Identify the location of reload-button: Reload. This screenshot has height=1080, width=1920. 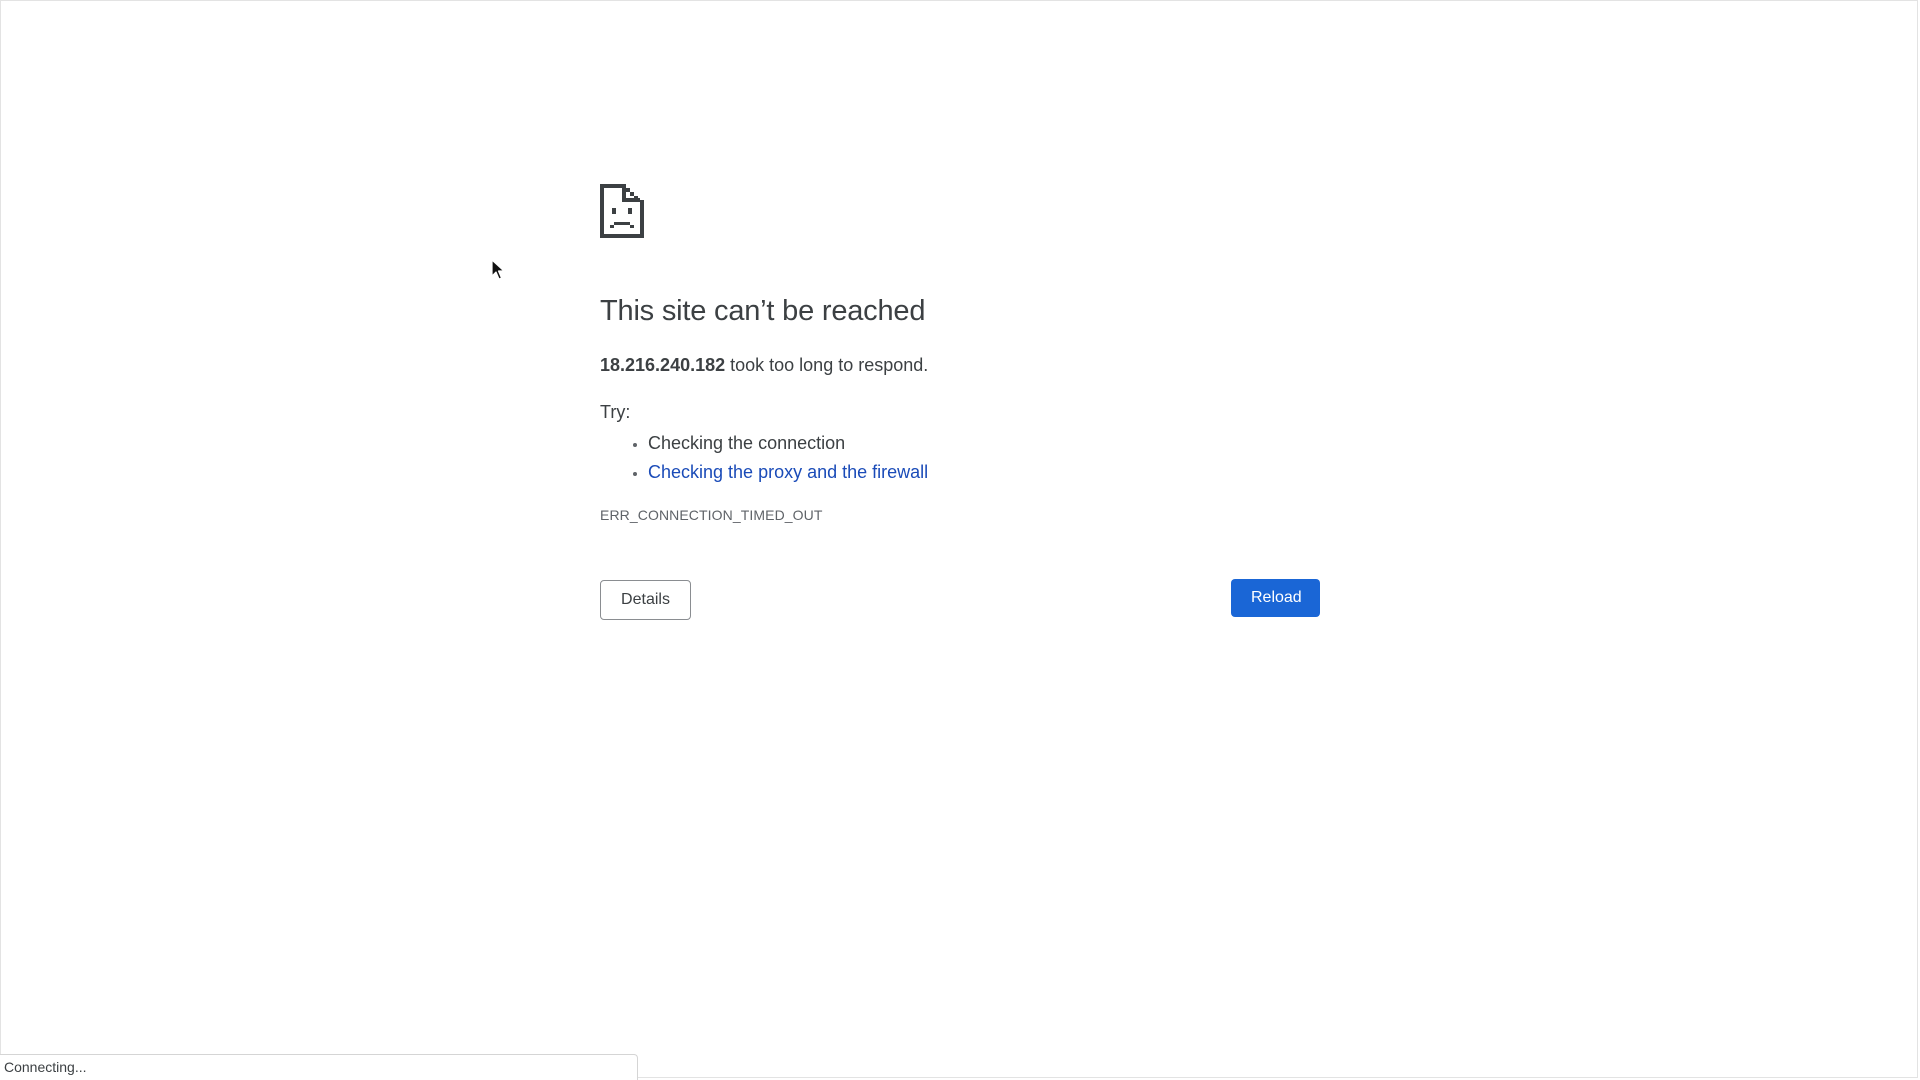
(1275, 597).